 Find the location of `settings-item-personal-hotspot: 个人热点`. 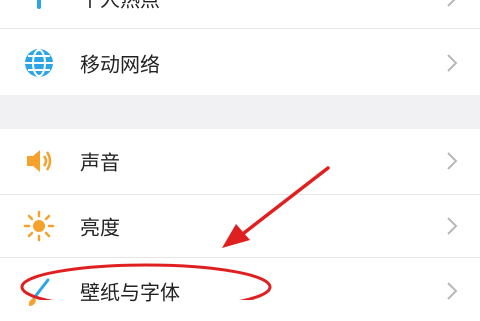

settings-item-personal-hotspot: 个人热点 is located at coordinates (240, 14).